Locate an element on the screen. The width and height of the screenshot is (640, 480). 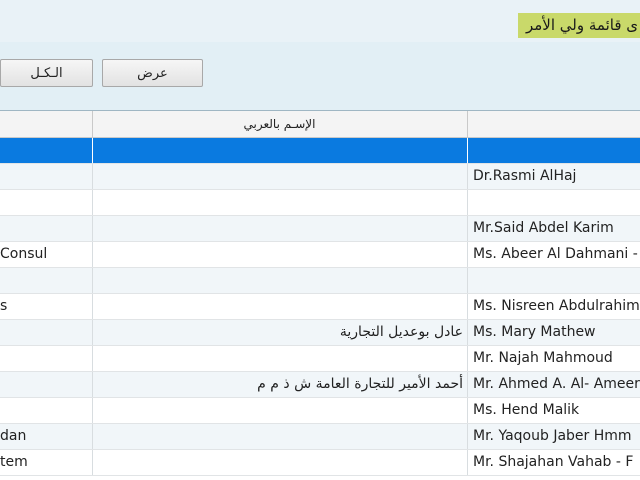
table-row: Dr.Rasmi AlHaj is located at coordinates (320, 177).